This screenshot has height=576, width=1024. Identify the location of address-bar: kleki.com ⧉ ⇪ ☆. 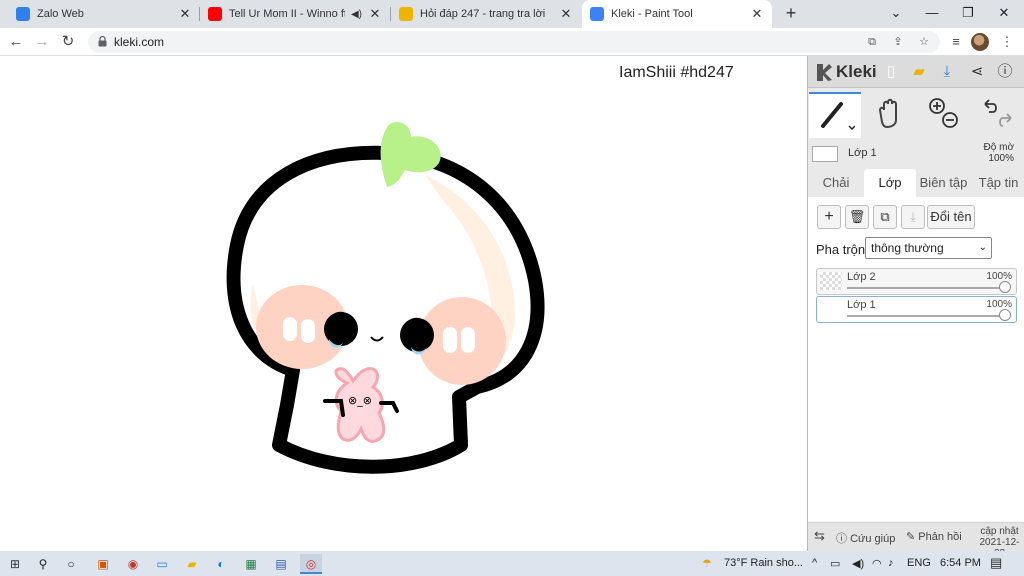
(514, 42).